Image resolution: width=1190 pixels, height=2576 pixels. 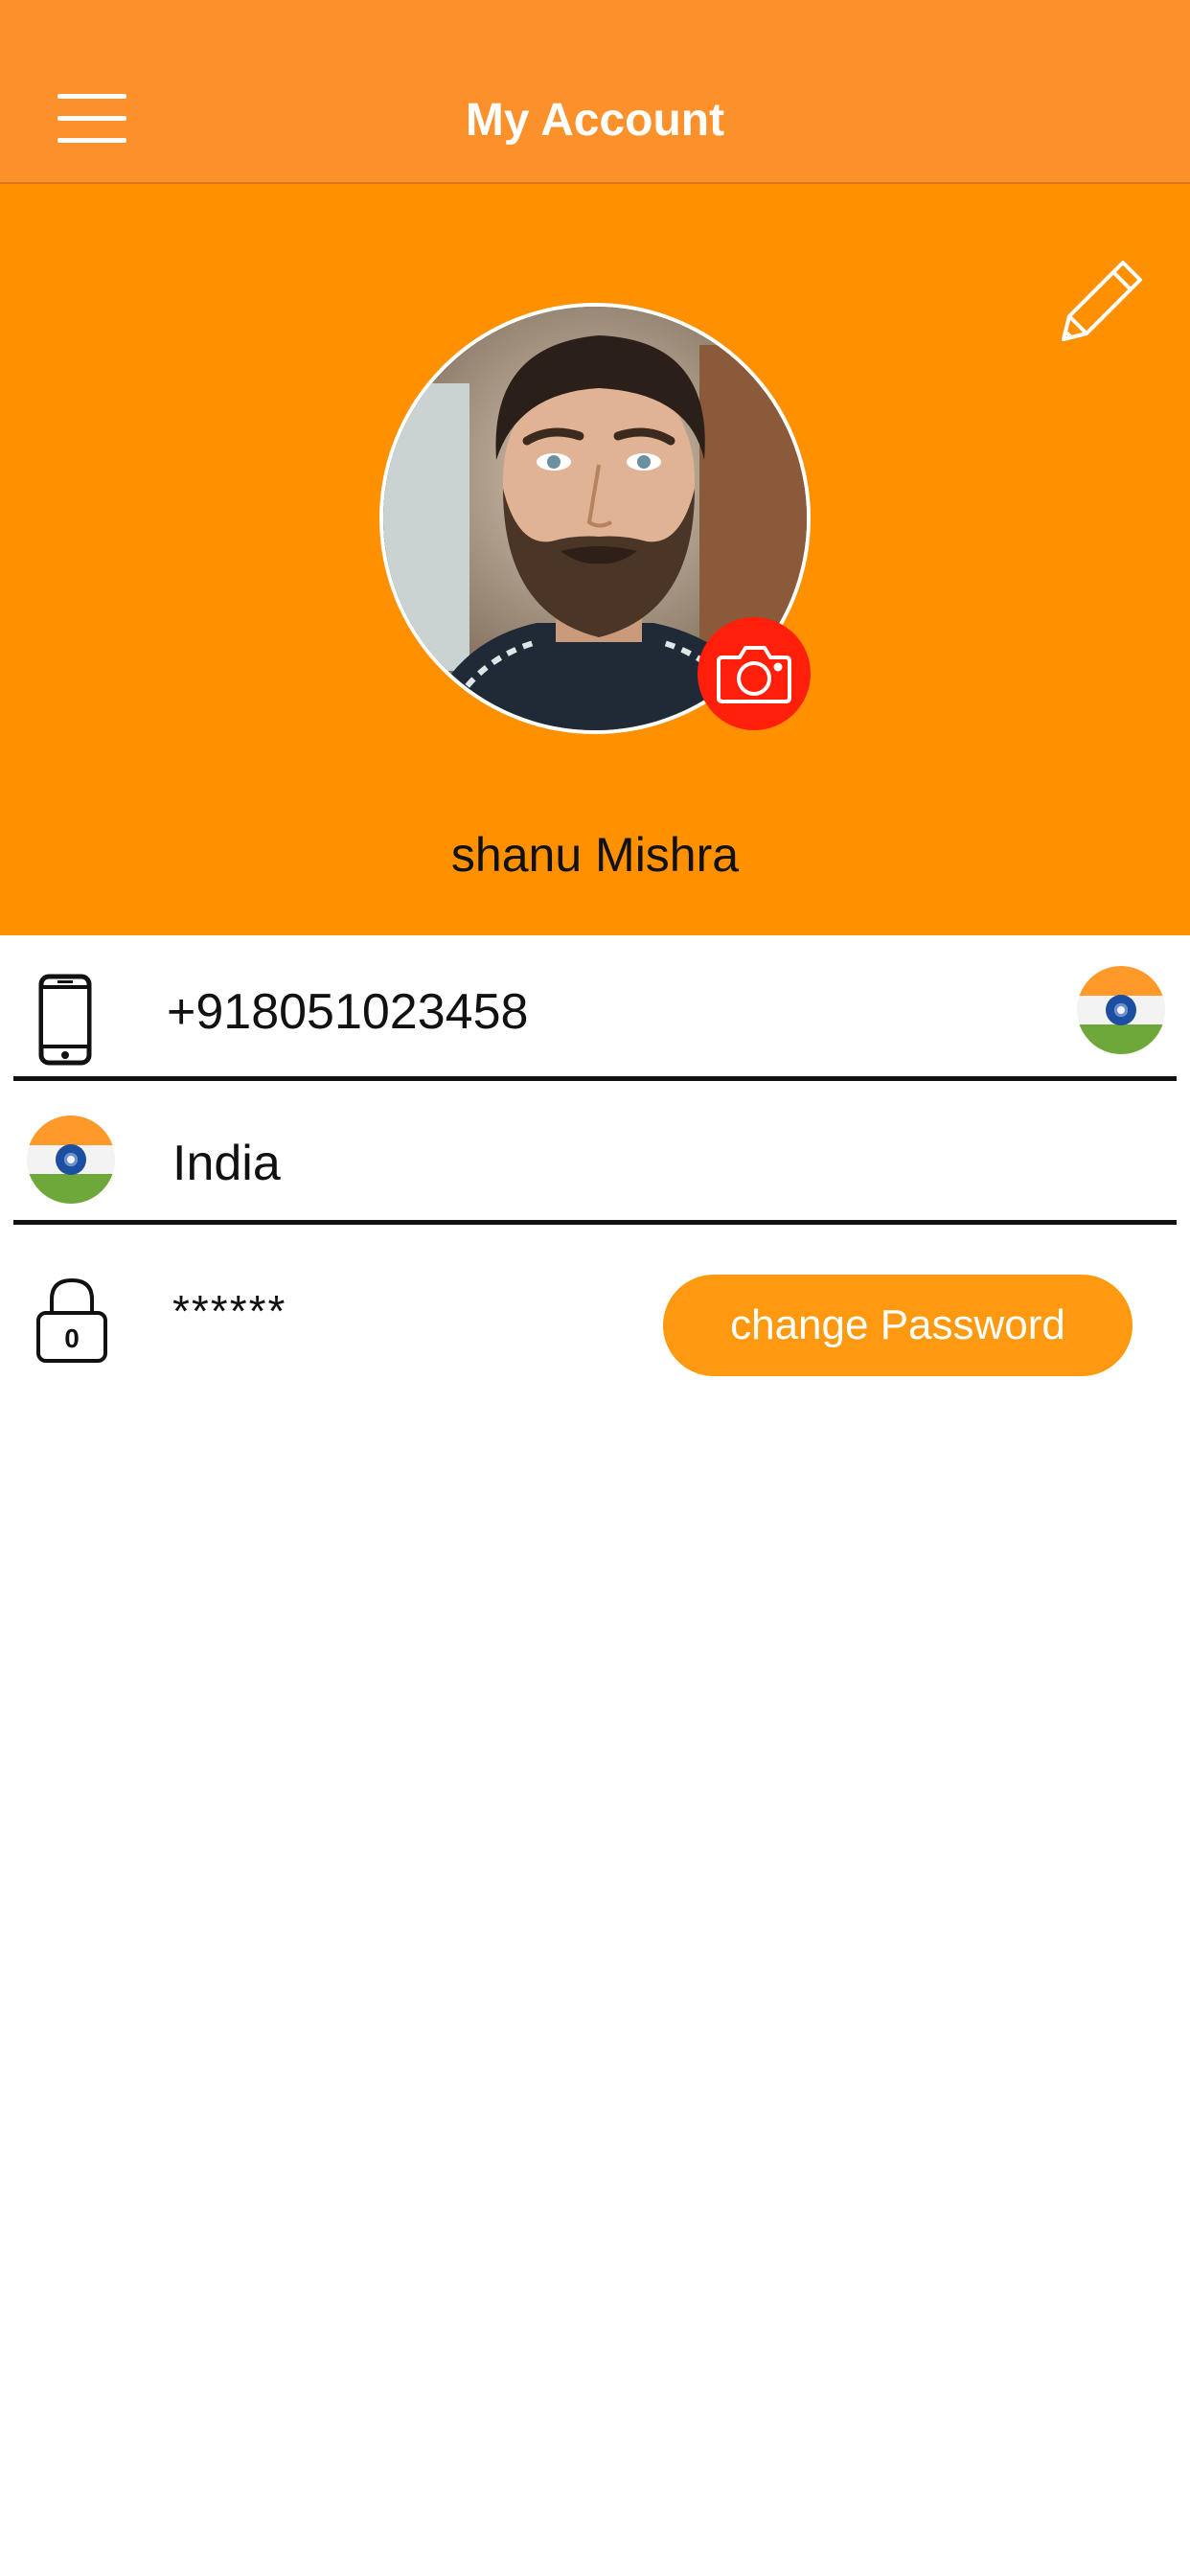 I want to click on lock-digit: 0, so click(x=72, y=1338).